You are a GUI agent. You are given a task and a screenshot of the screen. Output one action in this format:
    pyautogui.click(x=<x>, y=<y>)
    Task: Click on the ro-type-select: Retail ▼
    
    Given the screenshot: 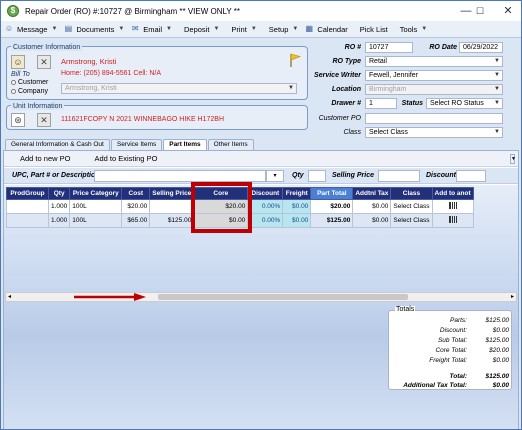 What is the action you would take?
    pyautogui.click(x=434, y=61)
    